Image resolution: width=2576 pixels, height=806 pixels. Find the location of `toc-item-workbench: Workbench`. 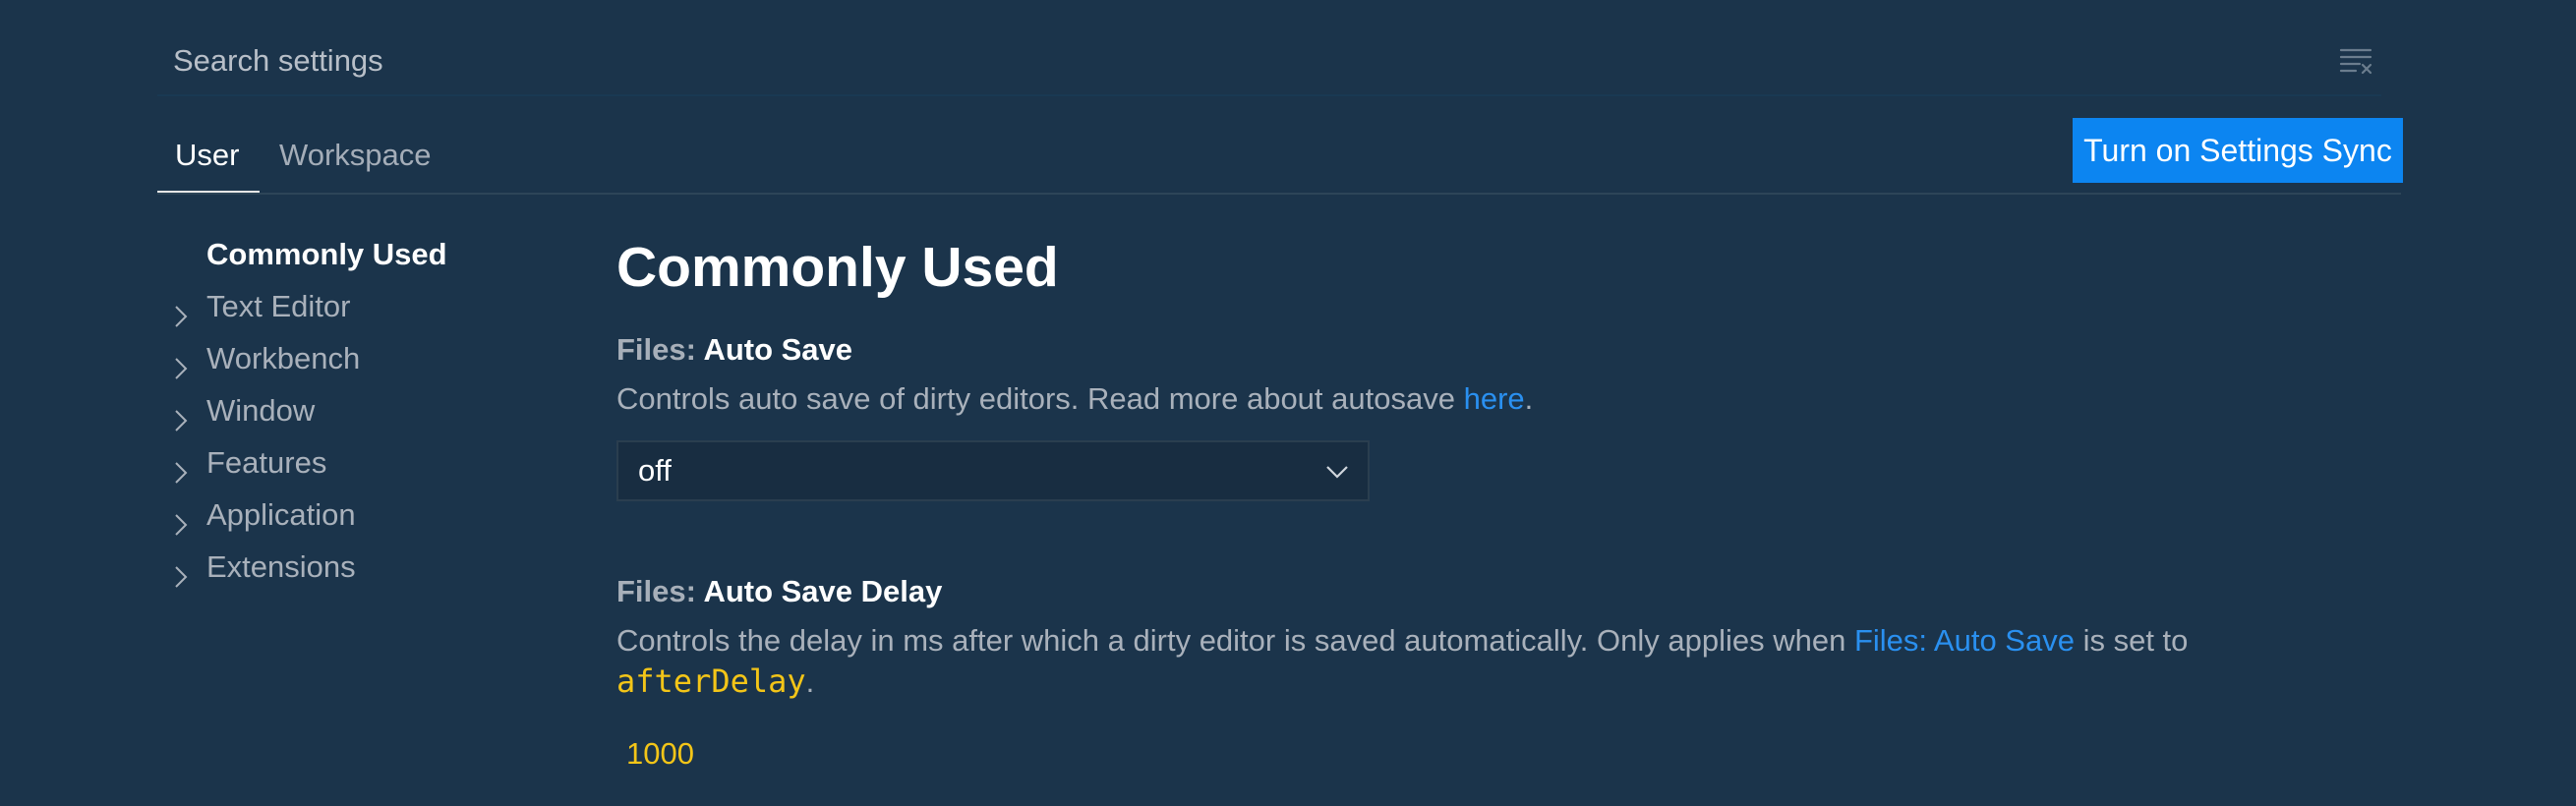

toc-item-workbench: Workbench is located at coordinates (354, 358).